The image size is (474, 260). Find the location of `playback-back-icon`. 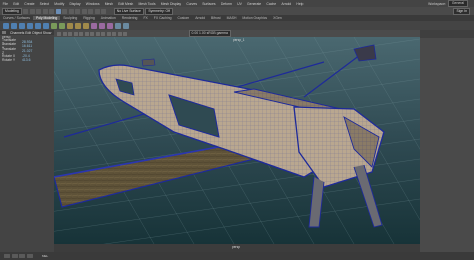

playback-back-icon is located at coordinates (14, 256).